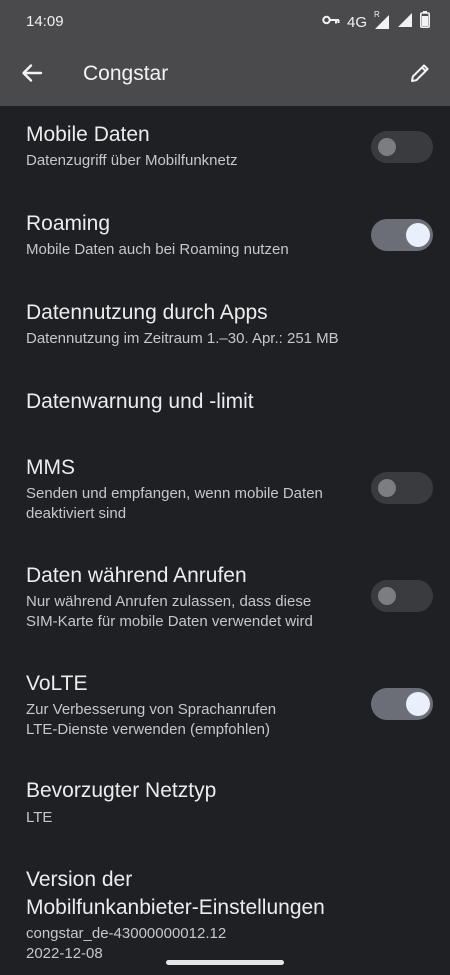 The width and height of the screenshot is (450, 975). What do you see at coordinates (88, 134) in the screenshot?
I see `setting-title: Mobile Daten` at bounding box center [88, 134].